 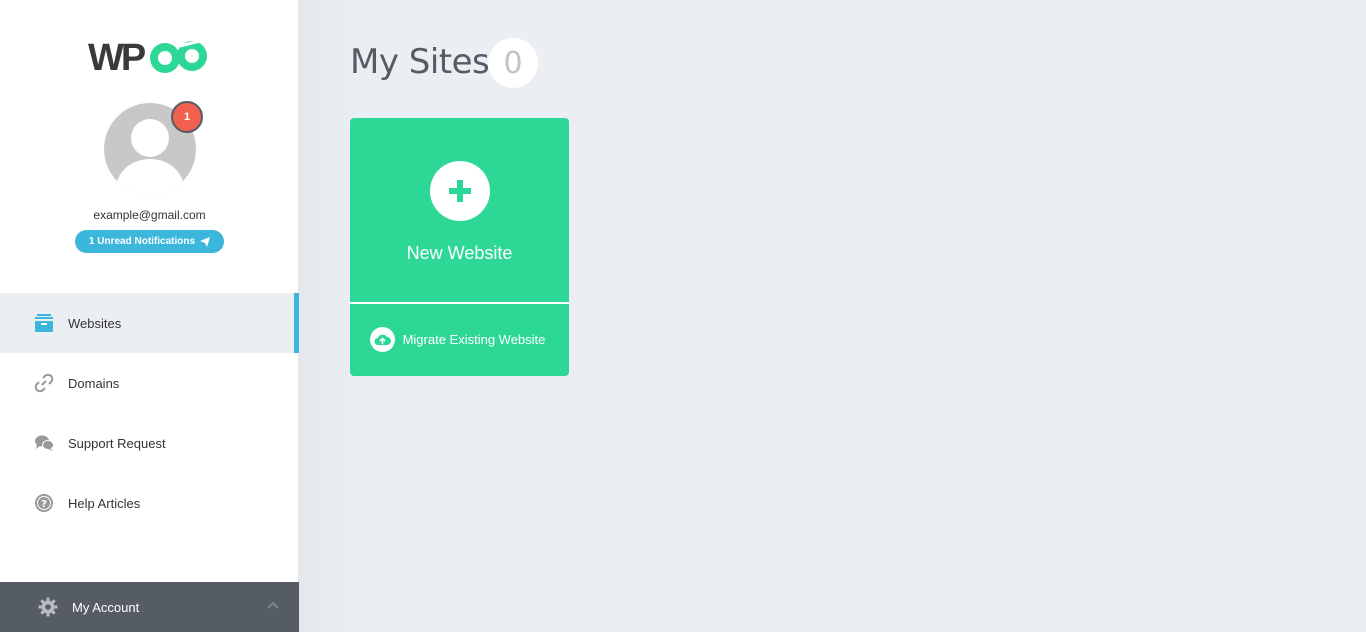 I want to click on sidebar-item-support-request: Support Request, so click(x=149, y=443).